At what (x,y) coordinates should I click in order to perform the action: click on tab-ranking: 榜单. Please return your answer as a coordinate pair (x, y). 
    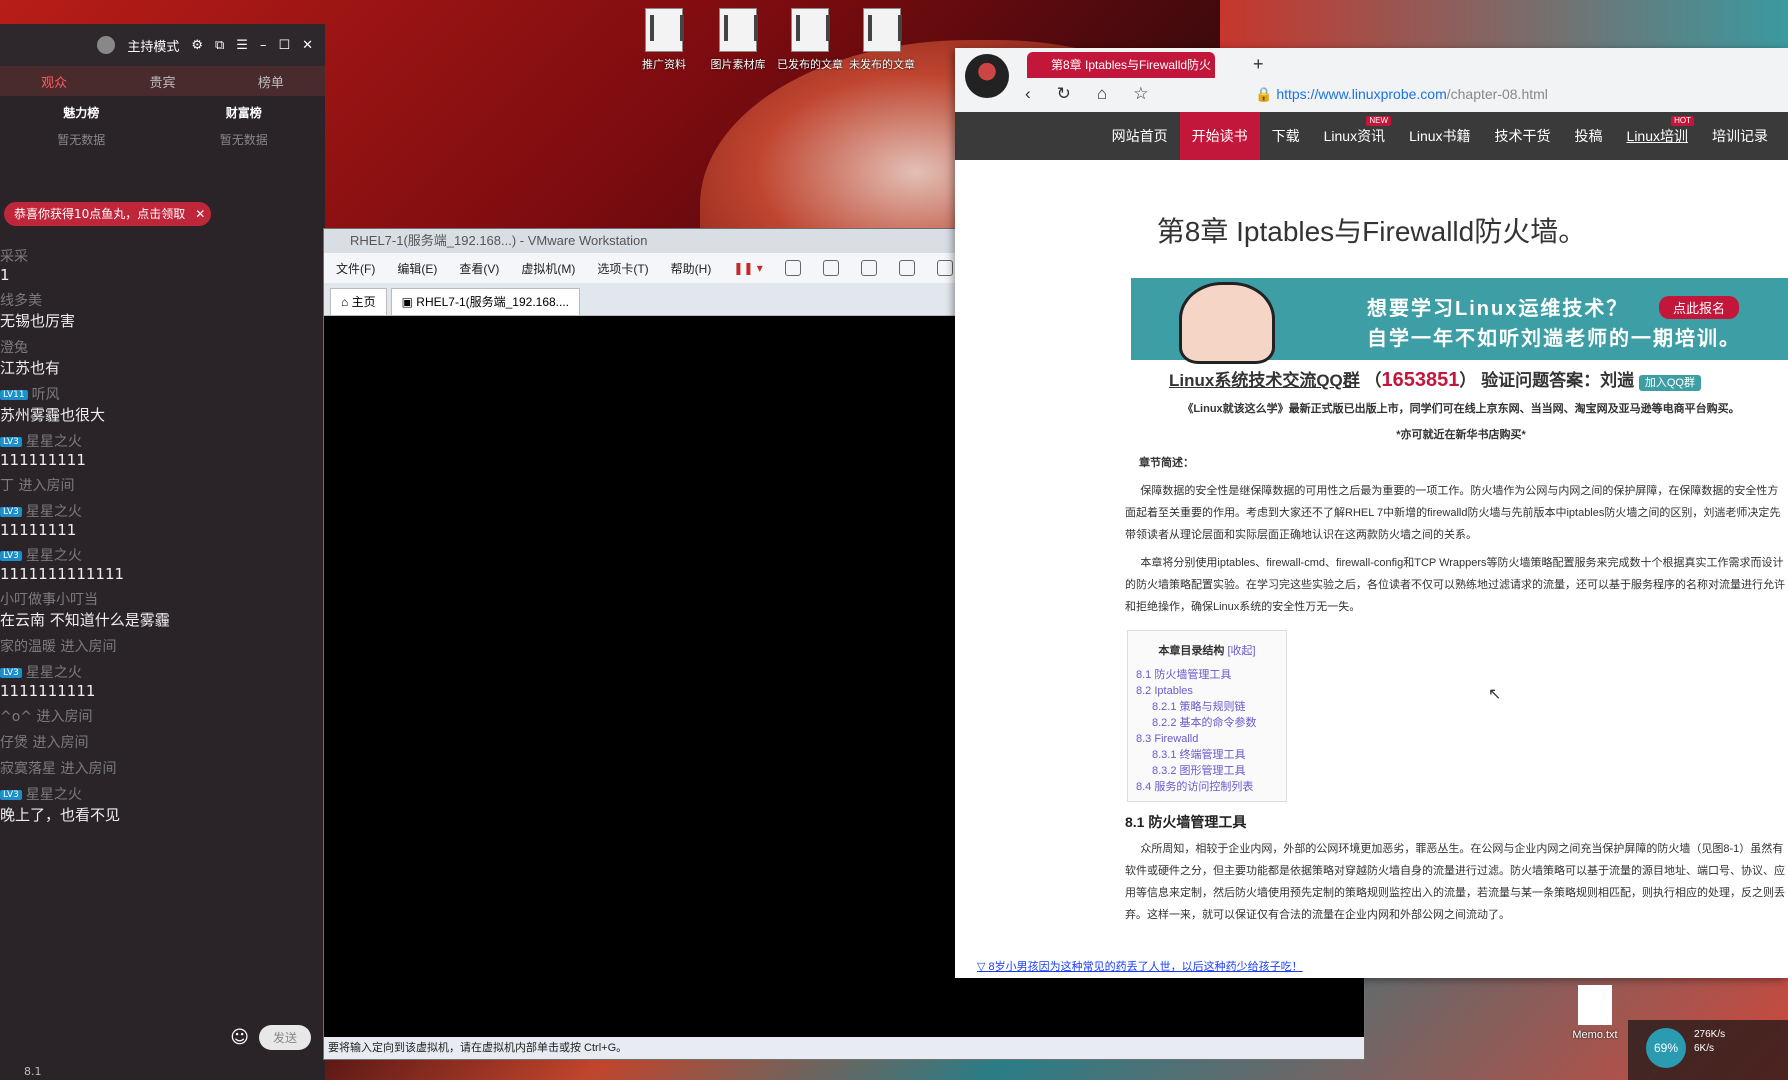
    Looking at the image, I should click on (271, 81).